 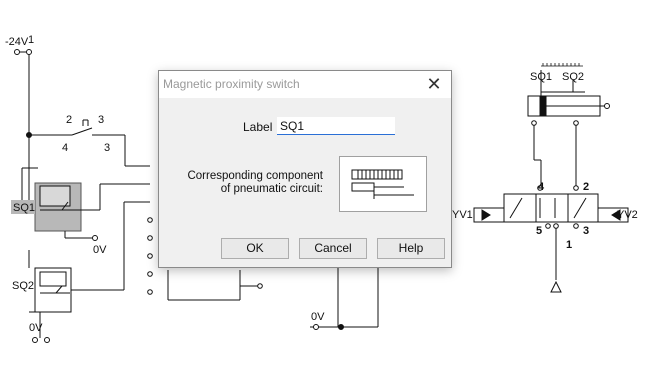 I want to click on valve-solenoid-label: YV2, so click(x=627, y=215).